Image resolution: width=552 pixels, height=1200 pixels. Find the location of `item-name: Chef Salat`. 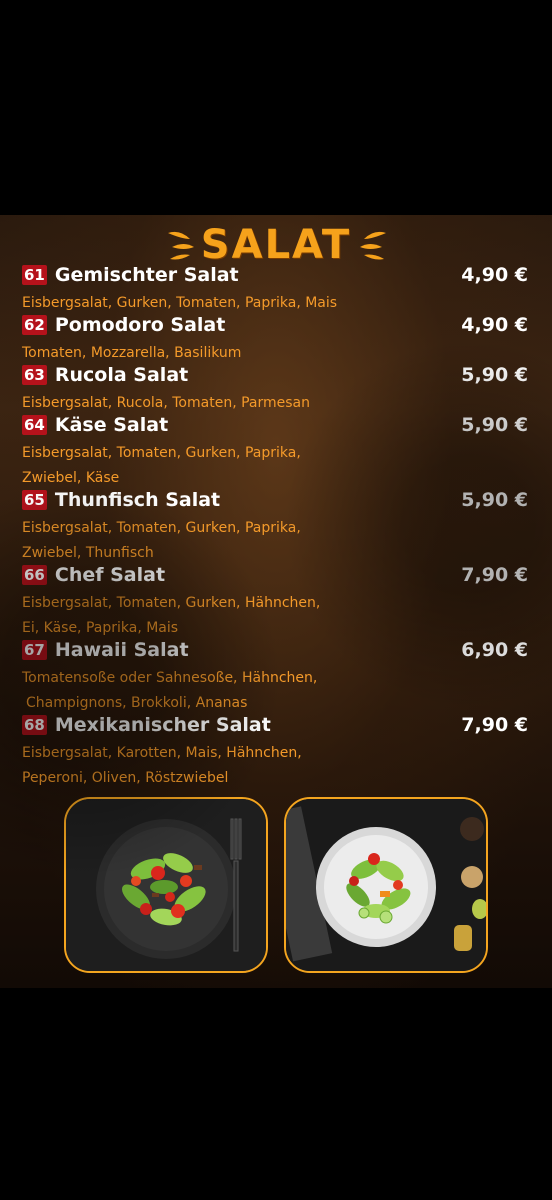

item-name: Chef Salat is located at coordinates (110, 575).